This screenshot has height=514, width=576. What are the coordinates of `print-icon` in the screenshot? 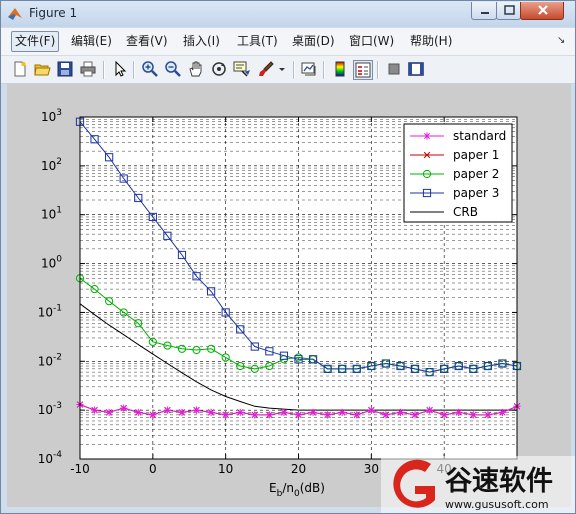 It's located at (88, 69).